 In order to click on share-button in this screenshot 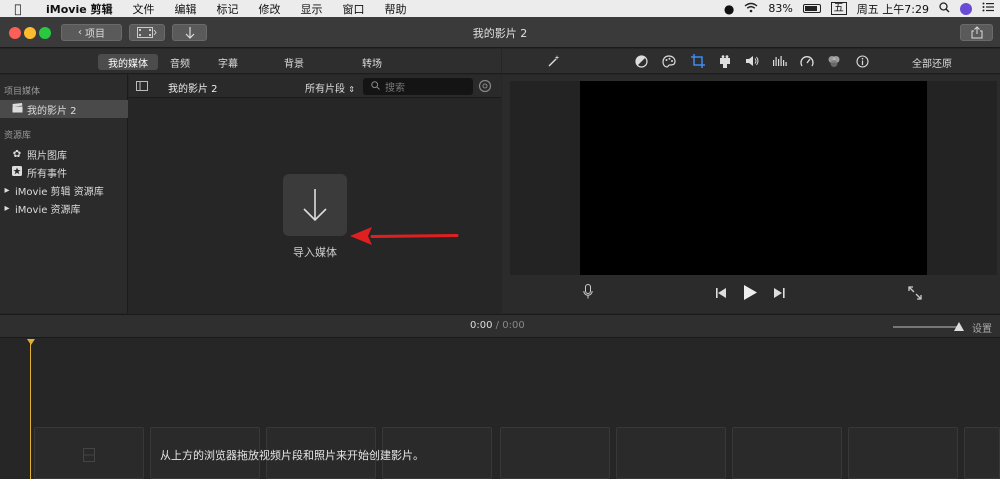, I will do `click(976, 32)`.